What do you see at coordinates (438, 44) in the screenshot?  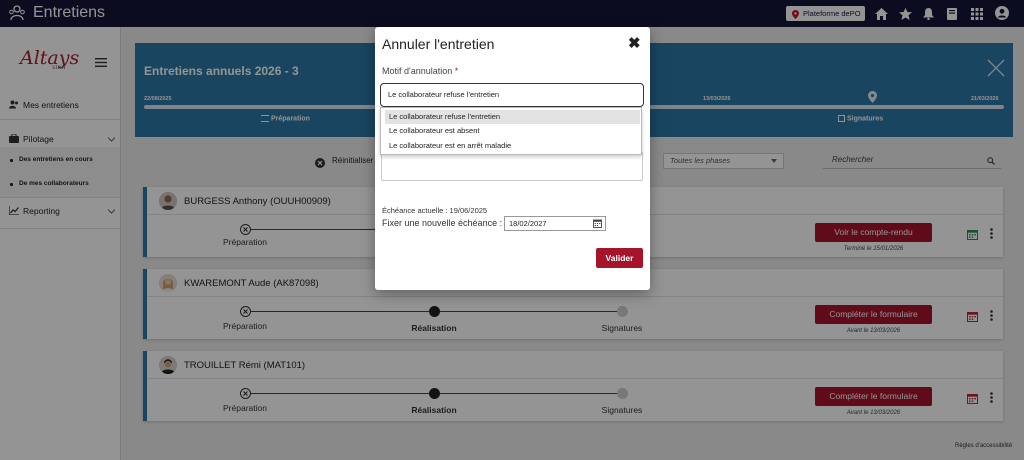 I see `dialog-title: Annuler l'entretien` at bounding box center [438, 44].